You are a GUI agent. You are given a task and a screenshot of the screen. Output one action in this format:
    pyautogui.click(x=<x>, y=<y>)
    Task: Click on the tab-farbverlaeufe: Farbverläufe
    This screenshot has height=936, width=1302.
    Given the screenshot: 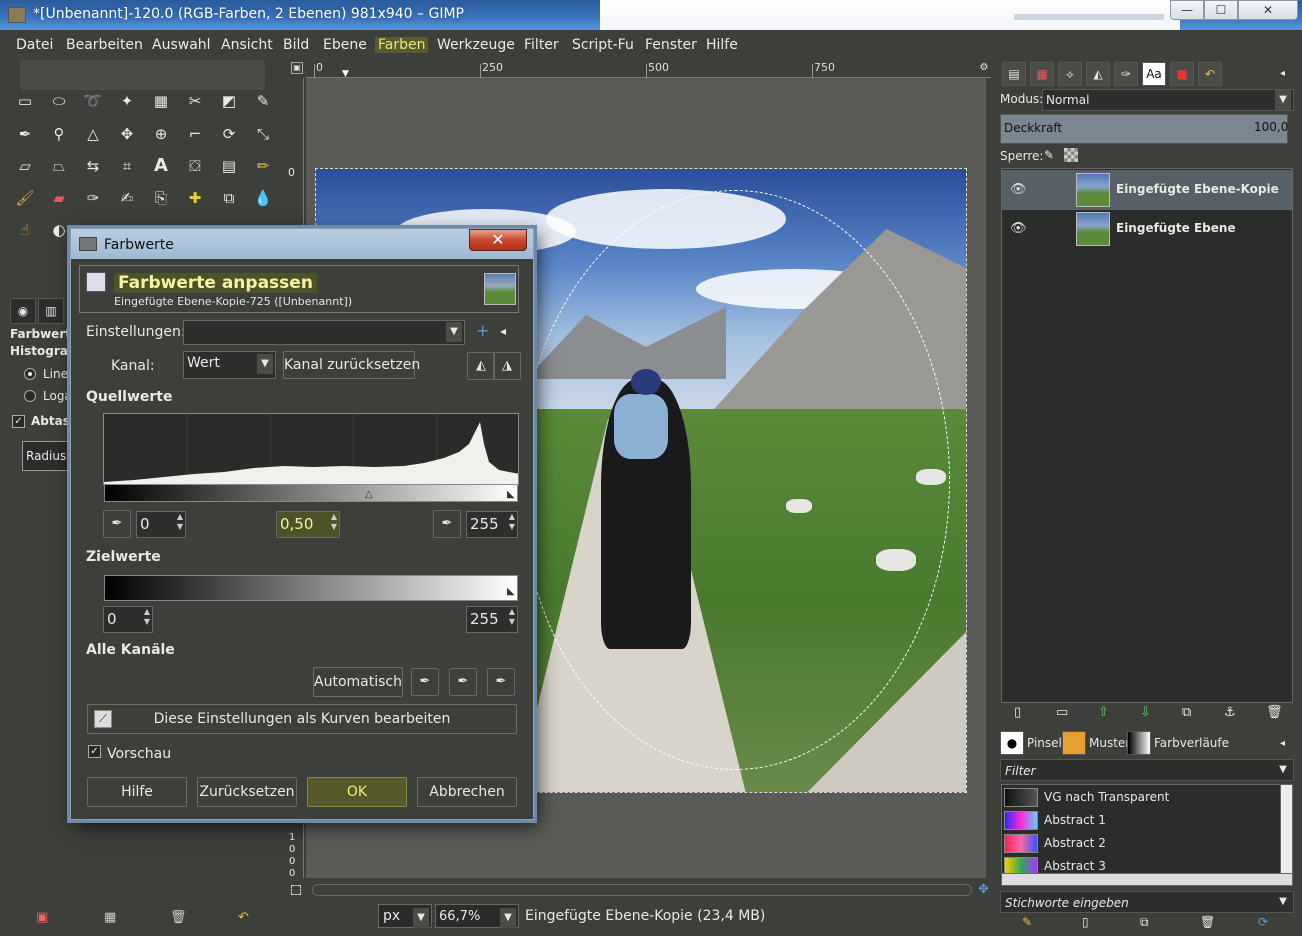 What is the action you would take?
    pyautogui.click(x=1191, y=743)
    